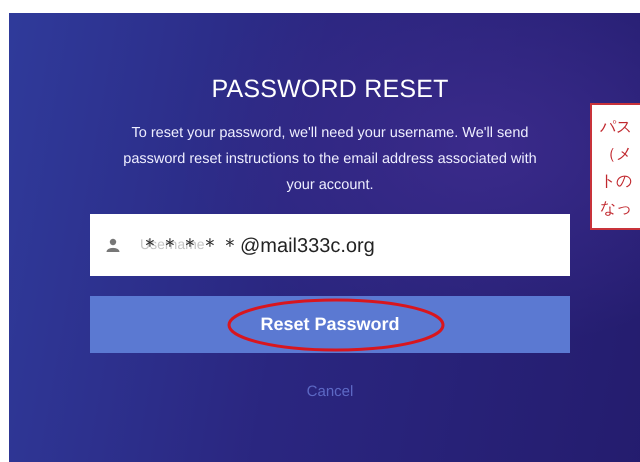 The image size is (640, 462). Describe the element at coordinates (616, 181) in the screenshot. I see `callout-text: トの` at that location.